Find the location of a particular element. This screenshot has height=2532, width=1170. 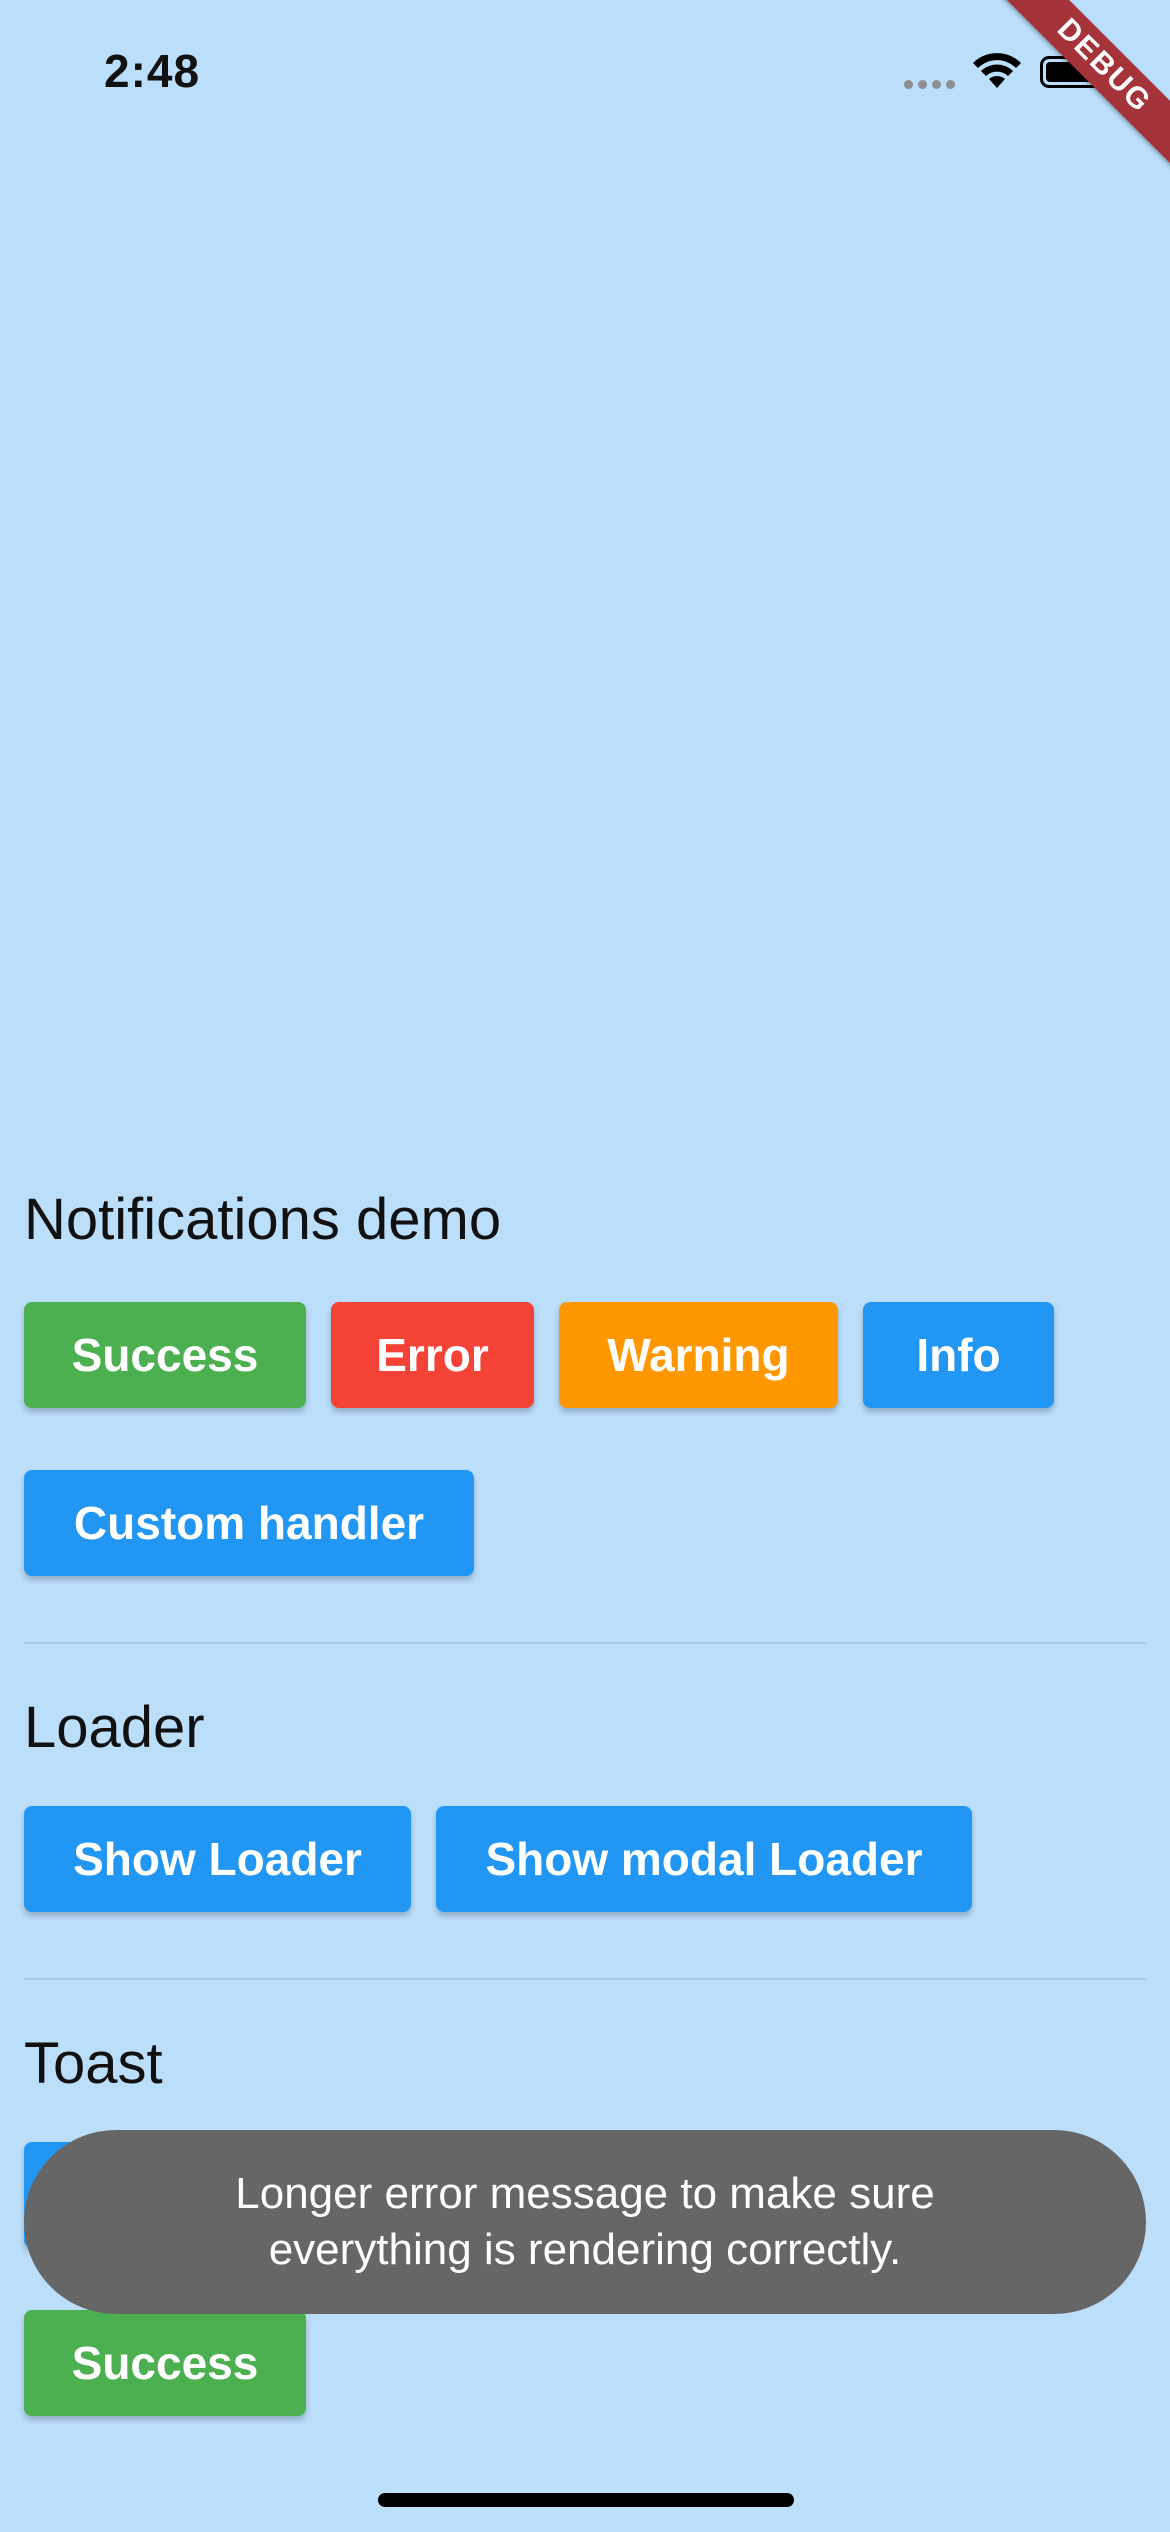

debug-banner: DEBUG is located at coordinates (1085, 85).